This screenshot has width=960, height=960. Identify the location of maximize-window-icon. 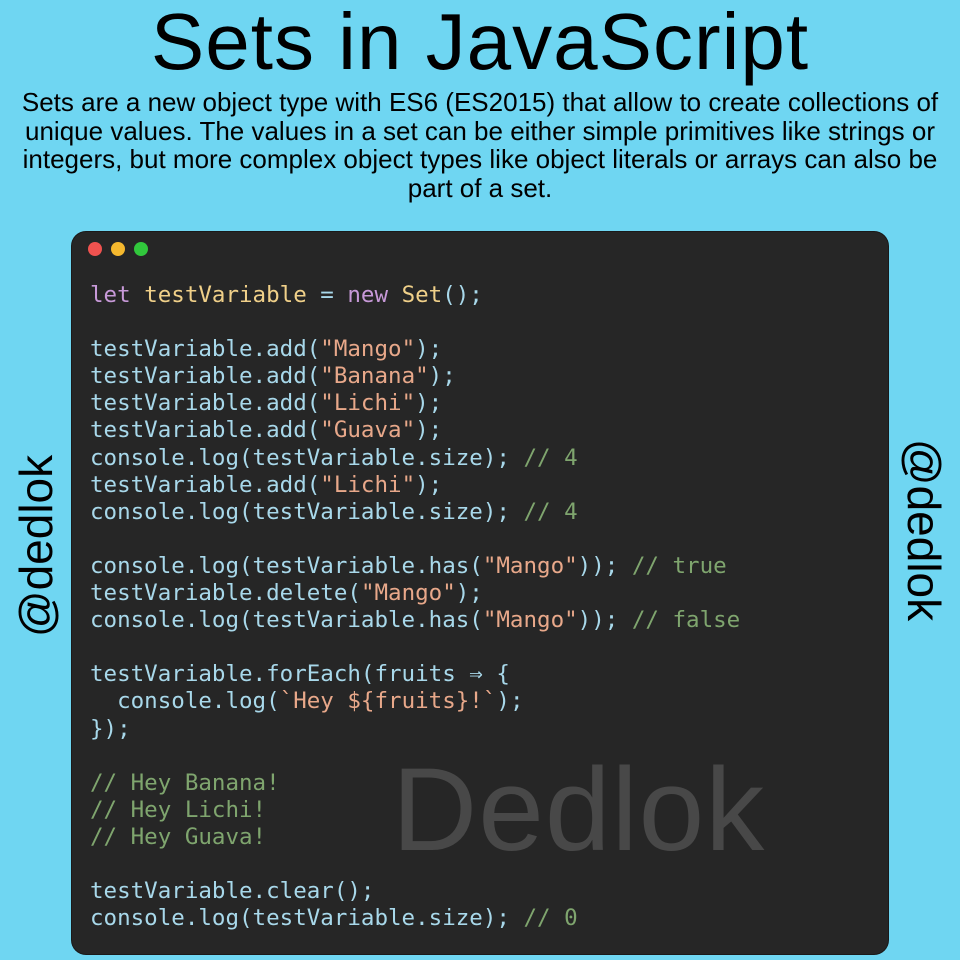
(141, 249).